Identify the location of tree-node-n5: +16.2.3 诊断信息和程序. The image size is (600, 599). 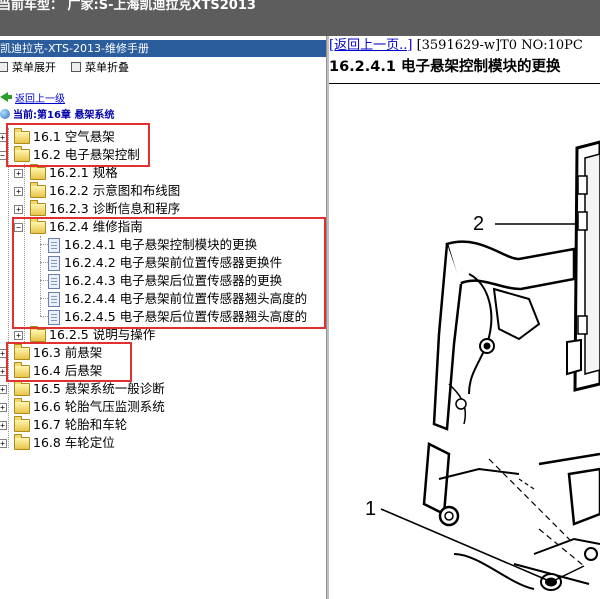
(163, 209).